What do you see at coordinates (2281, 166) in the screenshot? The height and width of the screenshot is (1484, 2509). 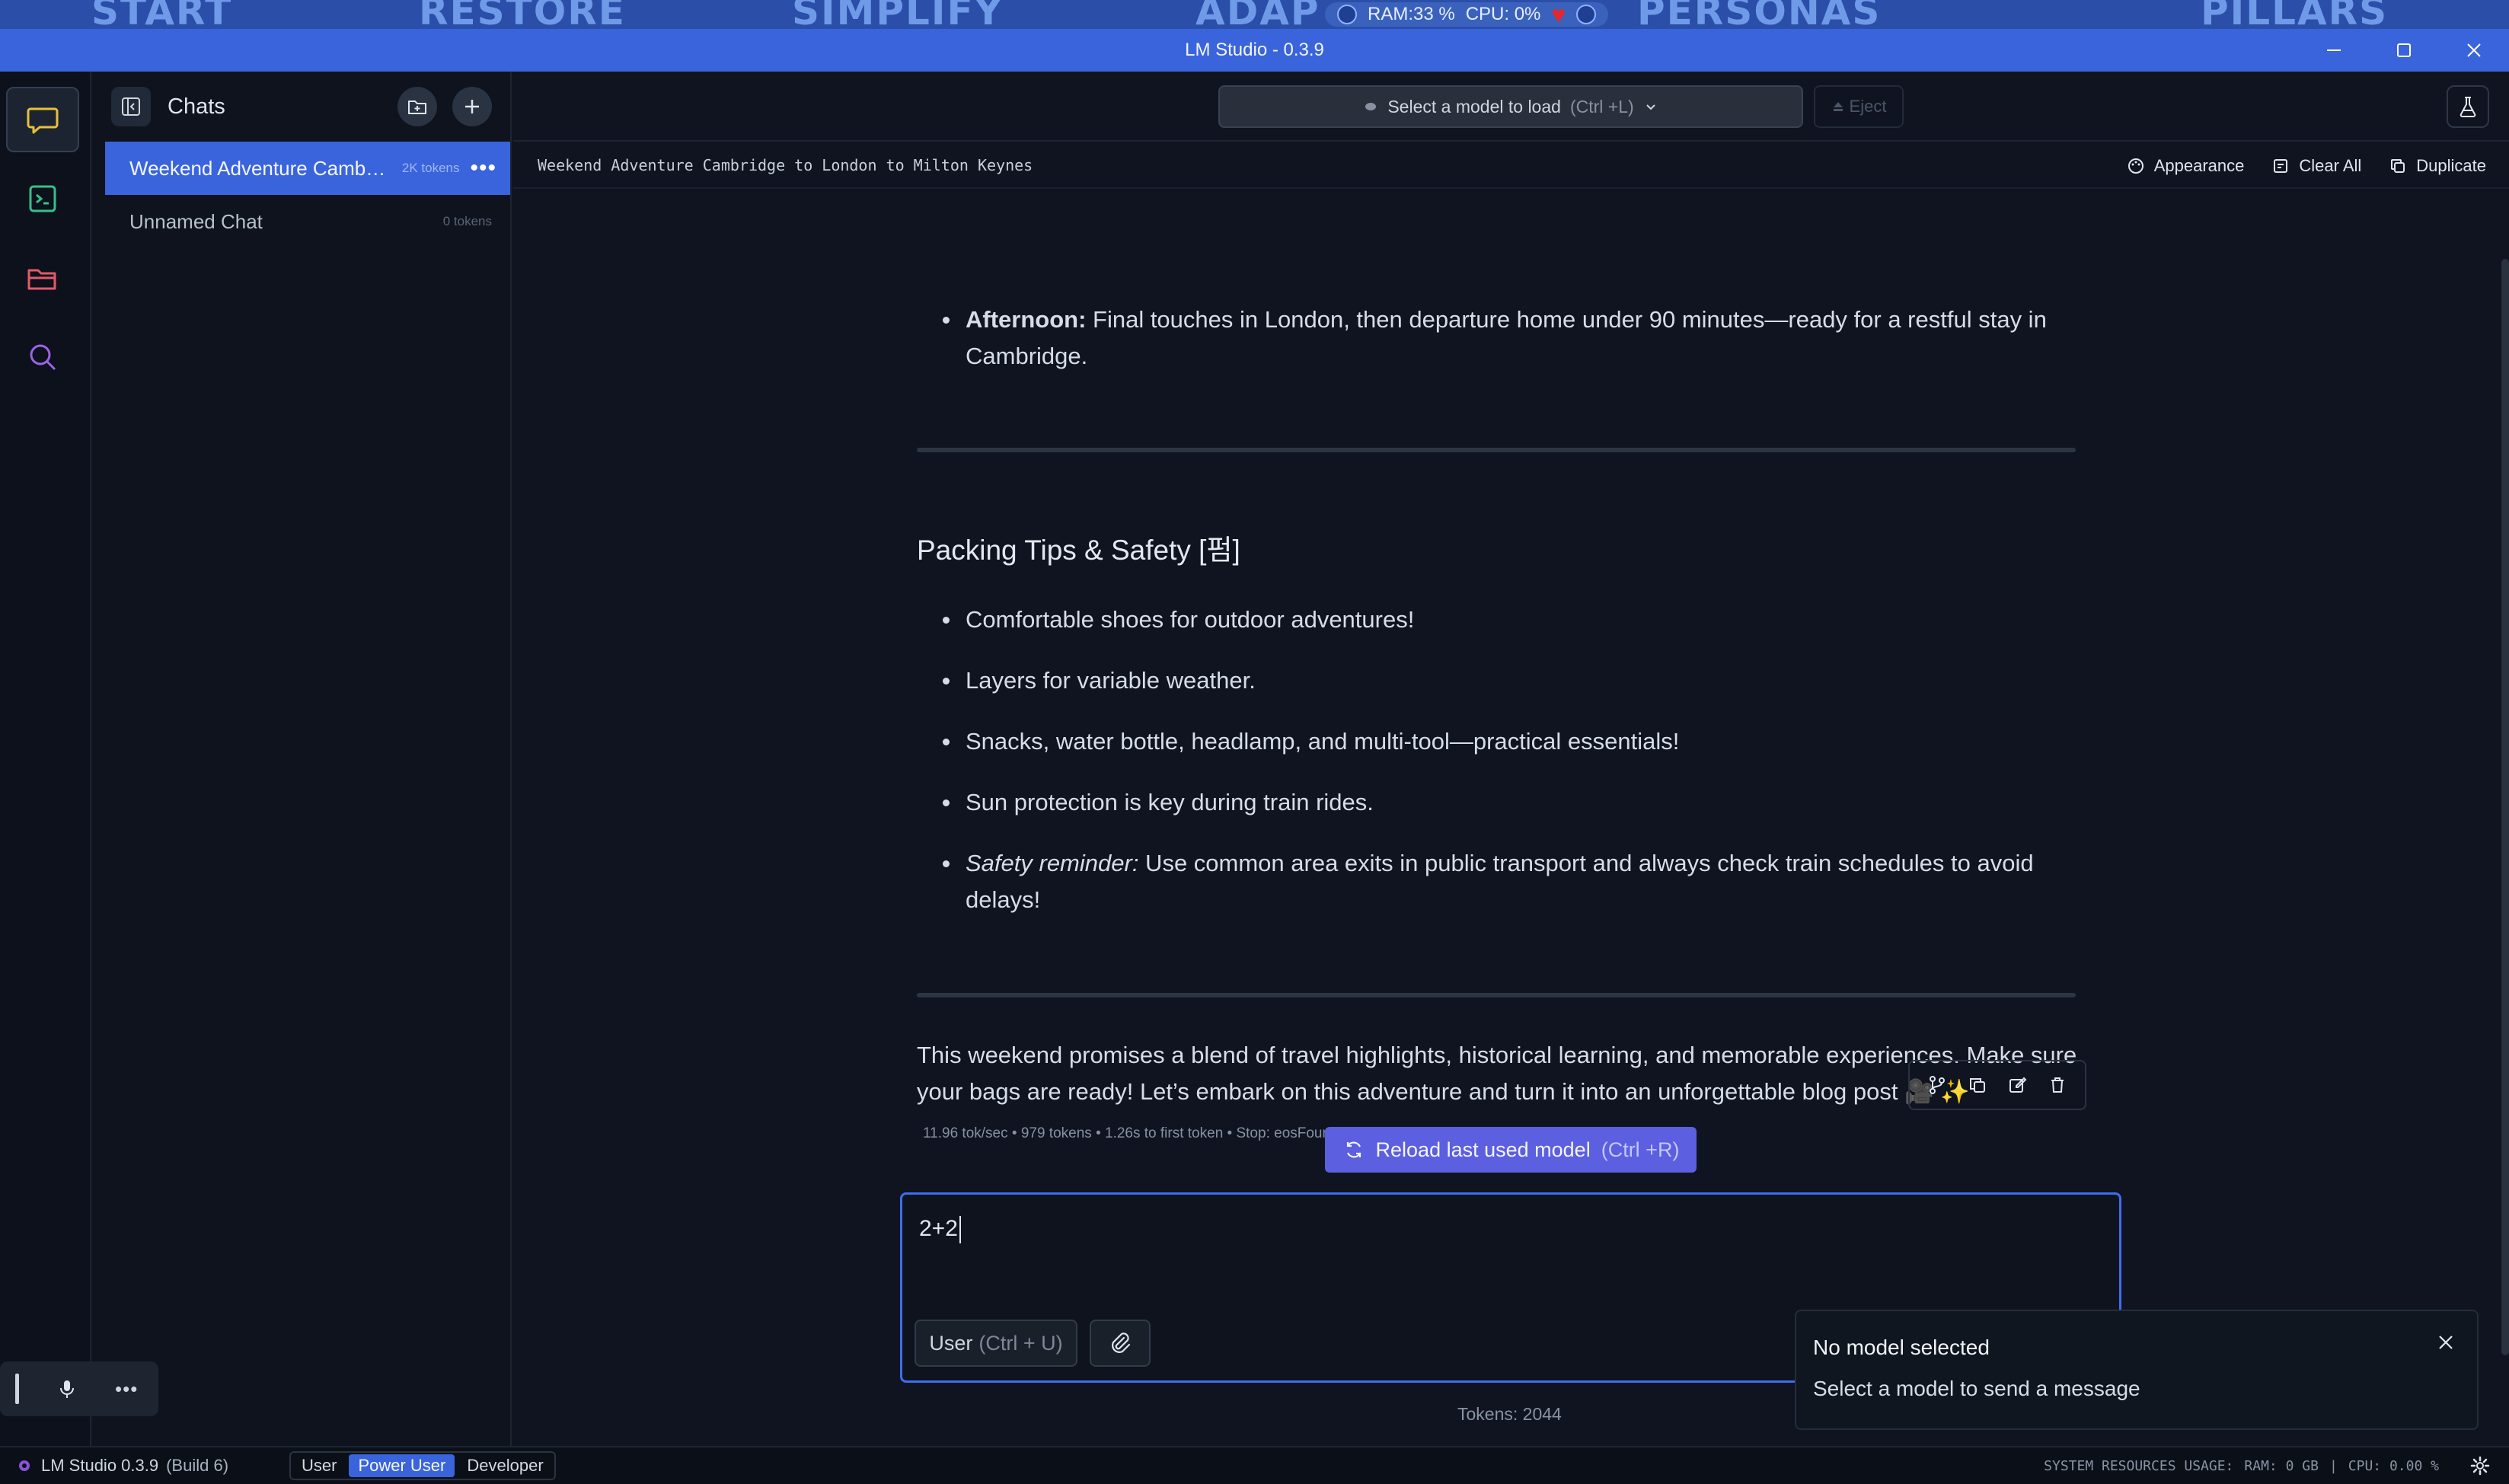 I see `clear-icon` at bounding box center [2281, 166].